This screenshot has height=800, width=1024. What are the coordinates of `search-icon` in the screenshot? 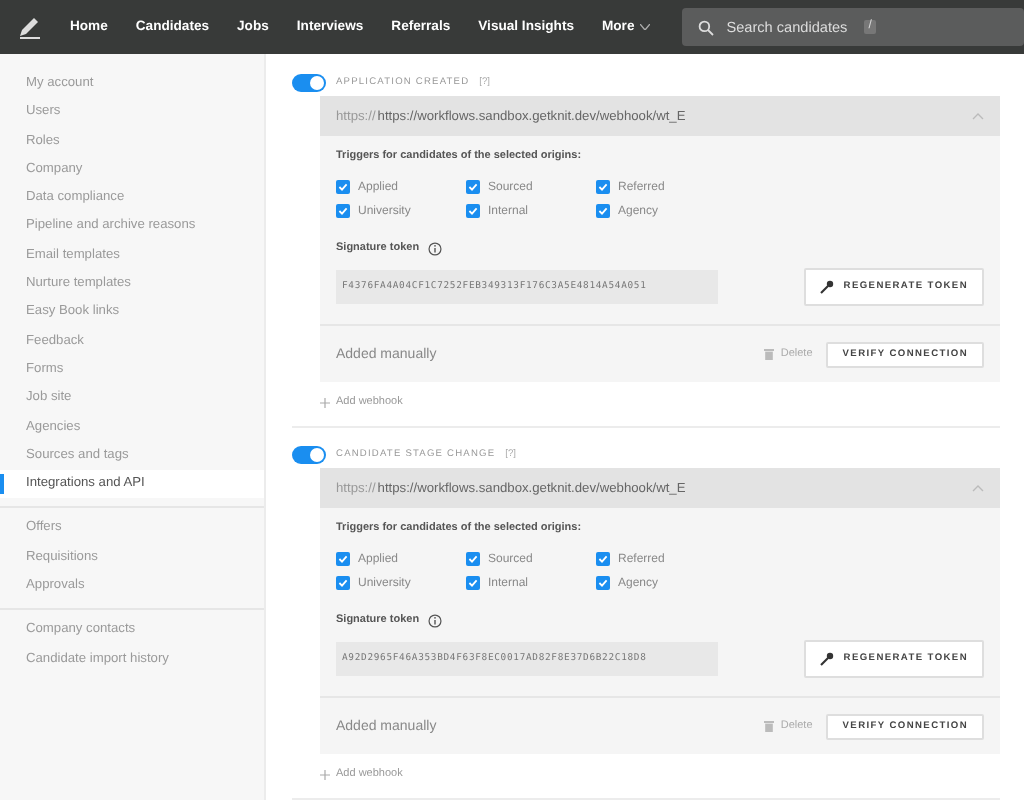 It's located at (706, 27).